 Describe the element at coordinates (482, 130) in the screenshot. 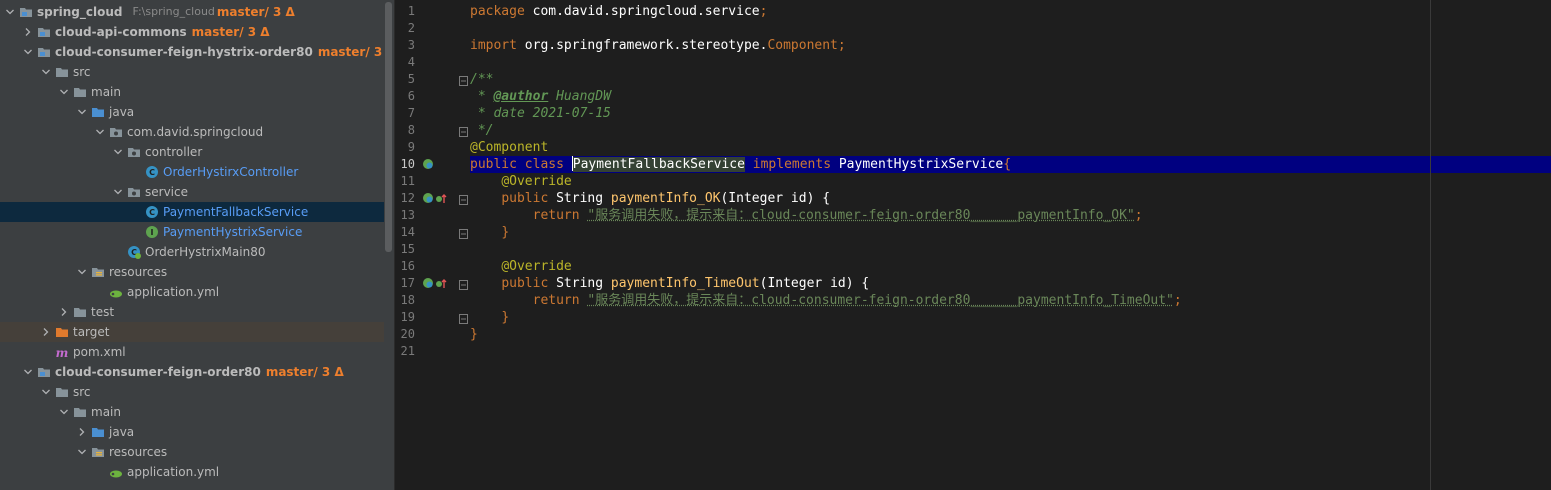

I see `code-token: */` at that location.